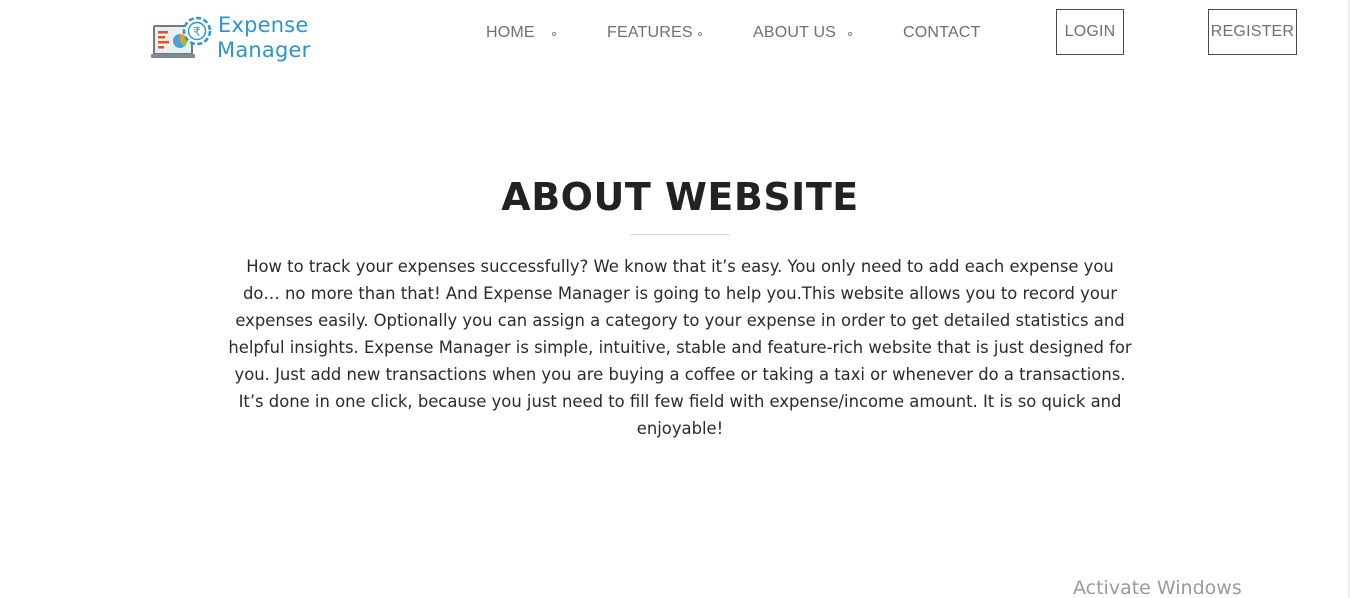 Image resolution: width=1350 pixels, height=598 pixels. What do you see at coordinates (263, 25) in the screenshot?
I see `brand-line1: Expense` at bounding box center [263, 25].